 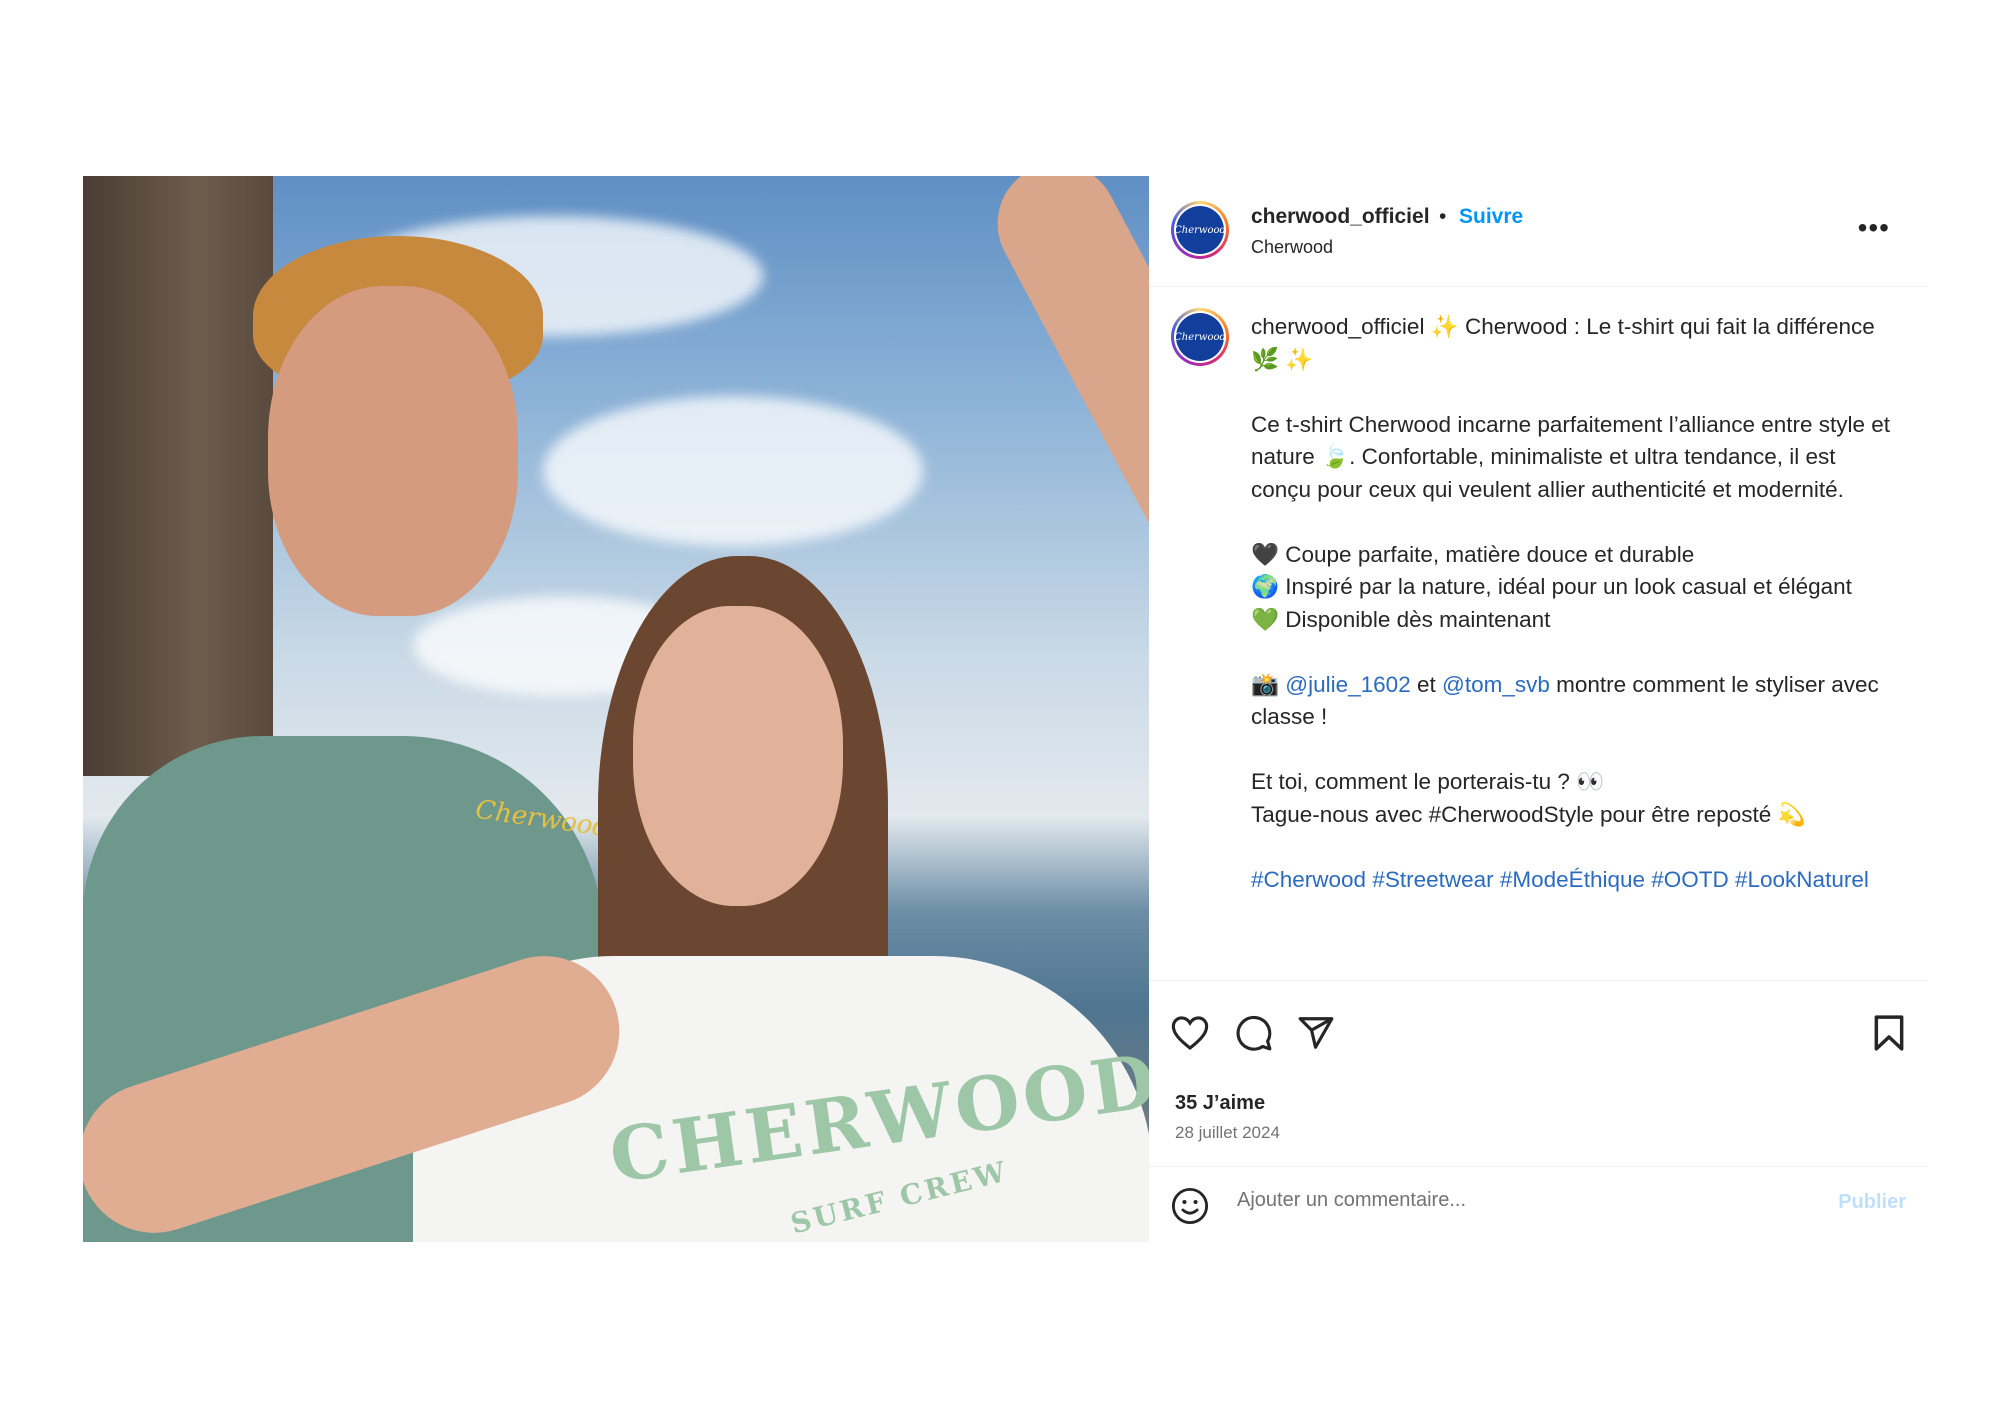 I want to click on profile-avatar: Cherwood, so click(x=1200, y=230).